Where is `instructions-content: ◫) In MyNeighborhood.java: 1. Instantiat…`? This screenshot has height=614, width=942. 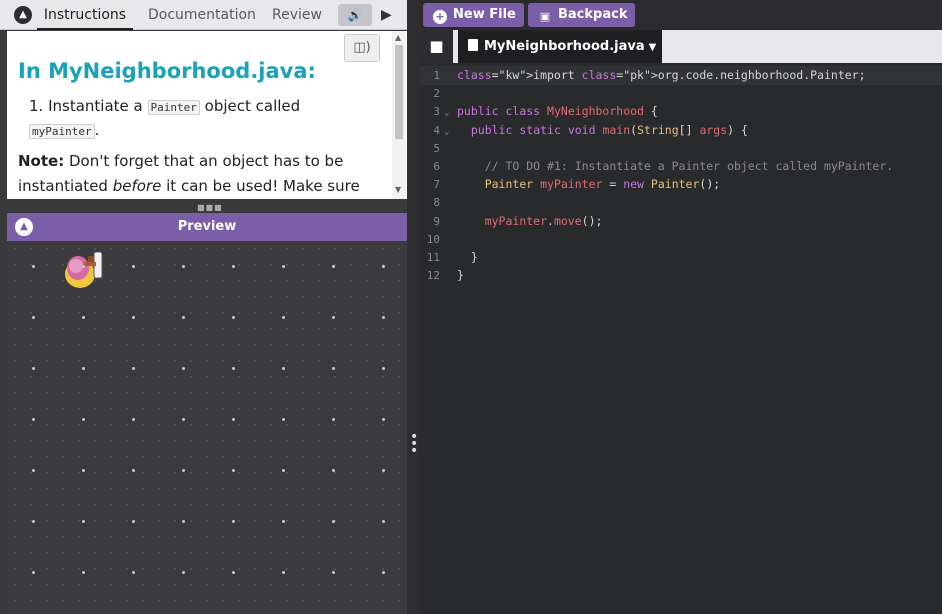 instructions-content: ◫) In MyNeighborhood.java: 1. Instantiat… is located at coordinates (207, 115).